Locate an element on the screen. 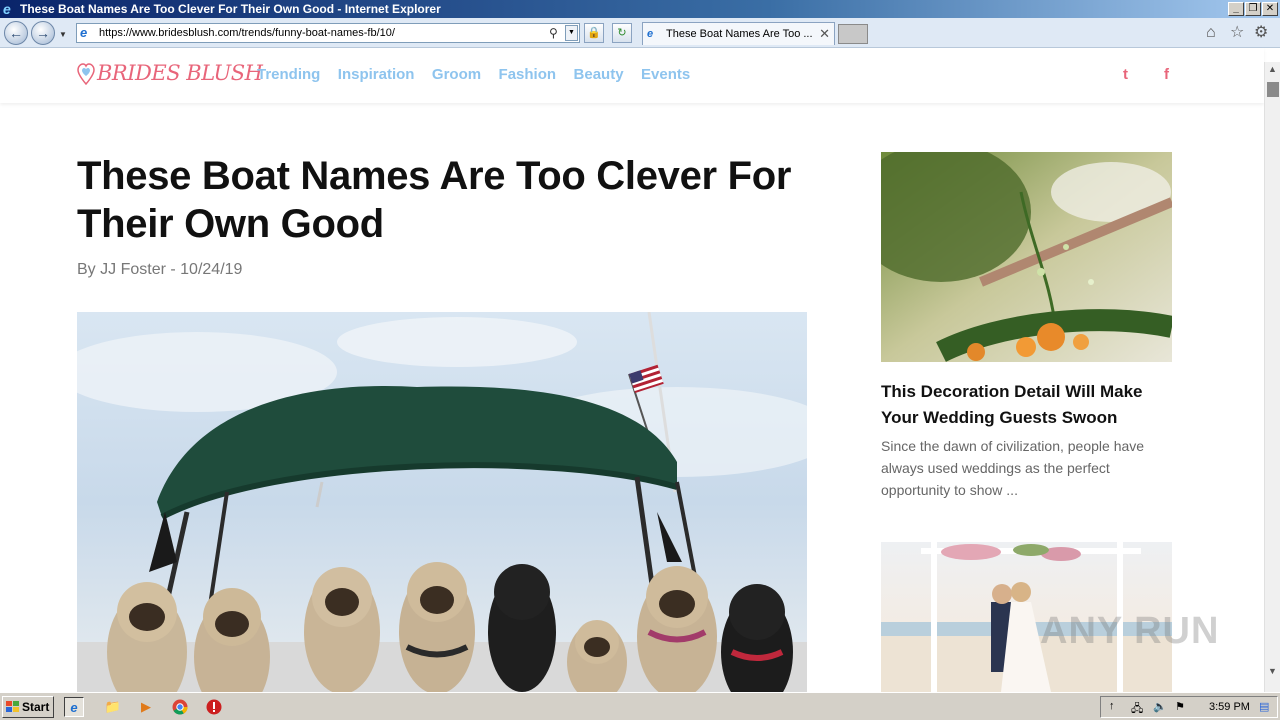  twitter-icon: t is located at coordinates (1125, 74).